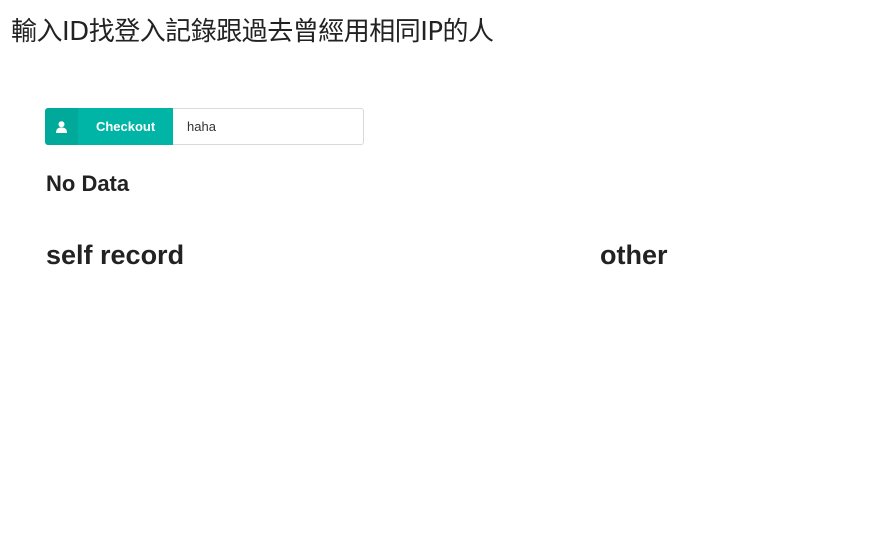  I want to click on no-data-message: No Data, so click(88, 183).